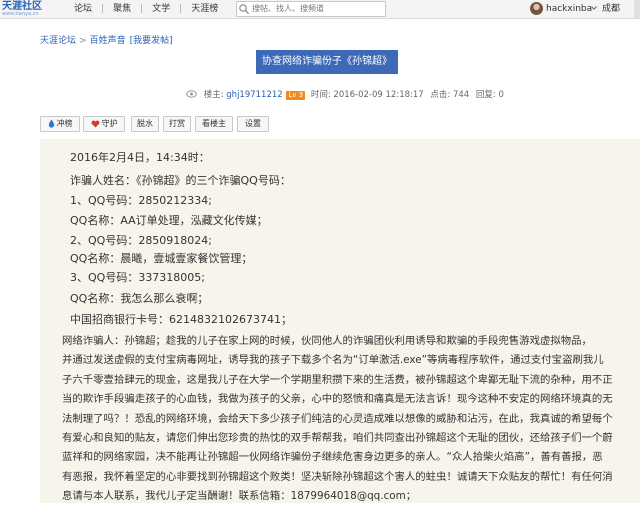 Image resolution: width=640 pixels, height=507 pixels. What do you see at coordinates (141, 240) in the screenshot?
I see `content-line: 2、QQ号码：2850918024;` at bounding box center [141, 240].